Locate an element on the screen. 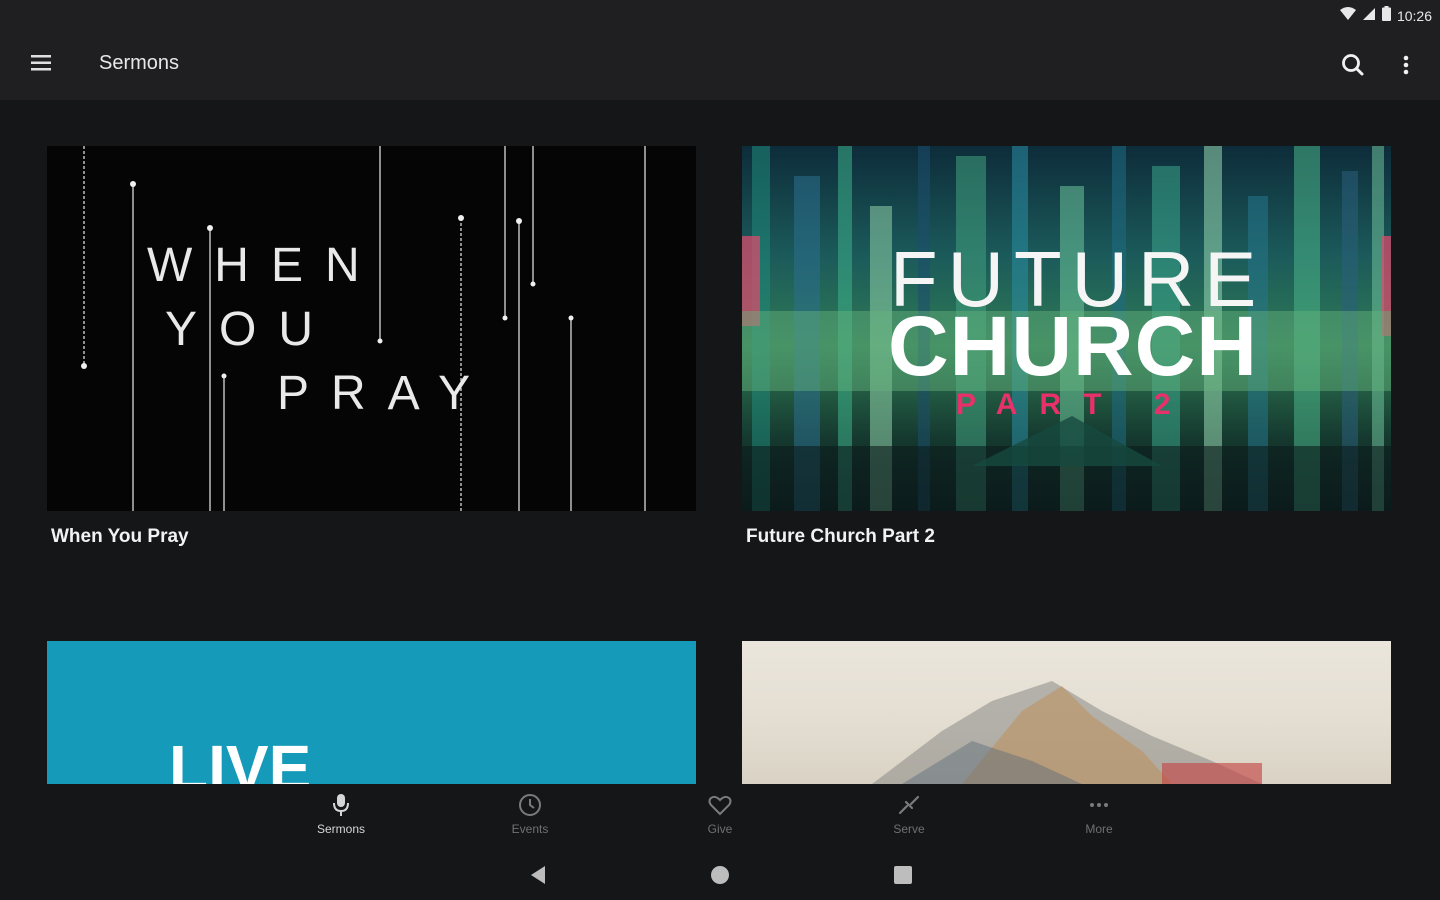 Image resolution: width=1440 pixels, height=900 pixels. more-horiz-icon is located at coordinates (1099, 805).